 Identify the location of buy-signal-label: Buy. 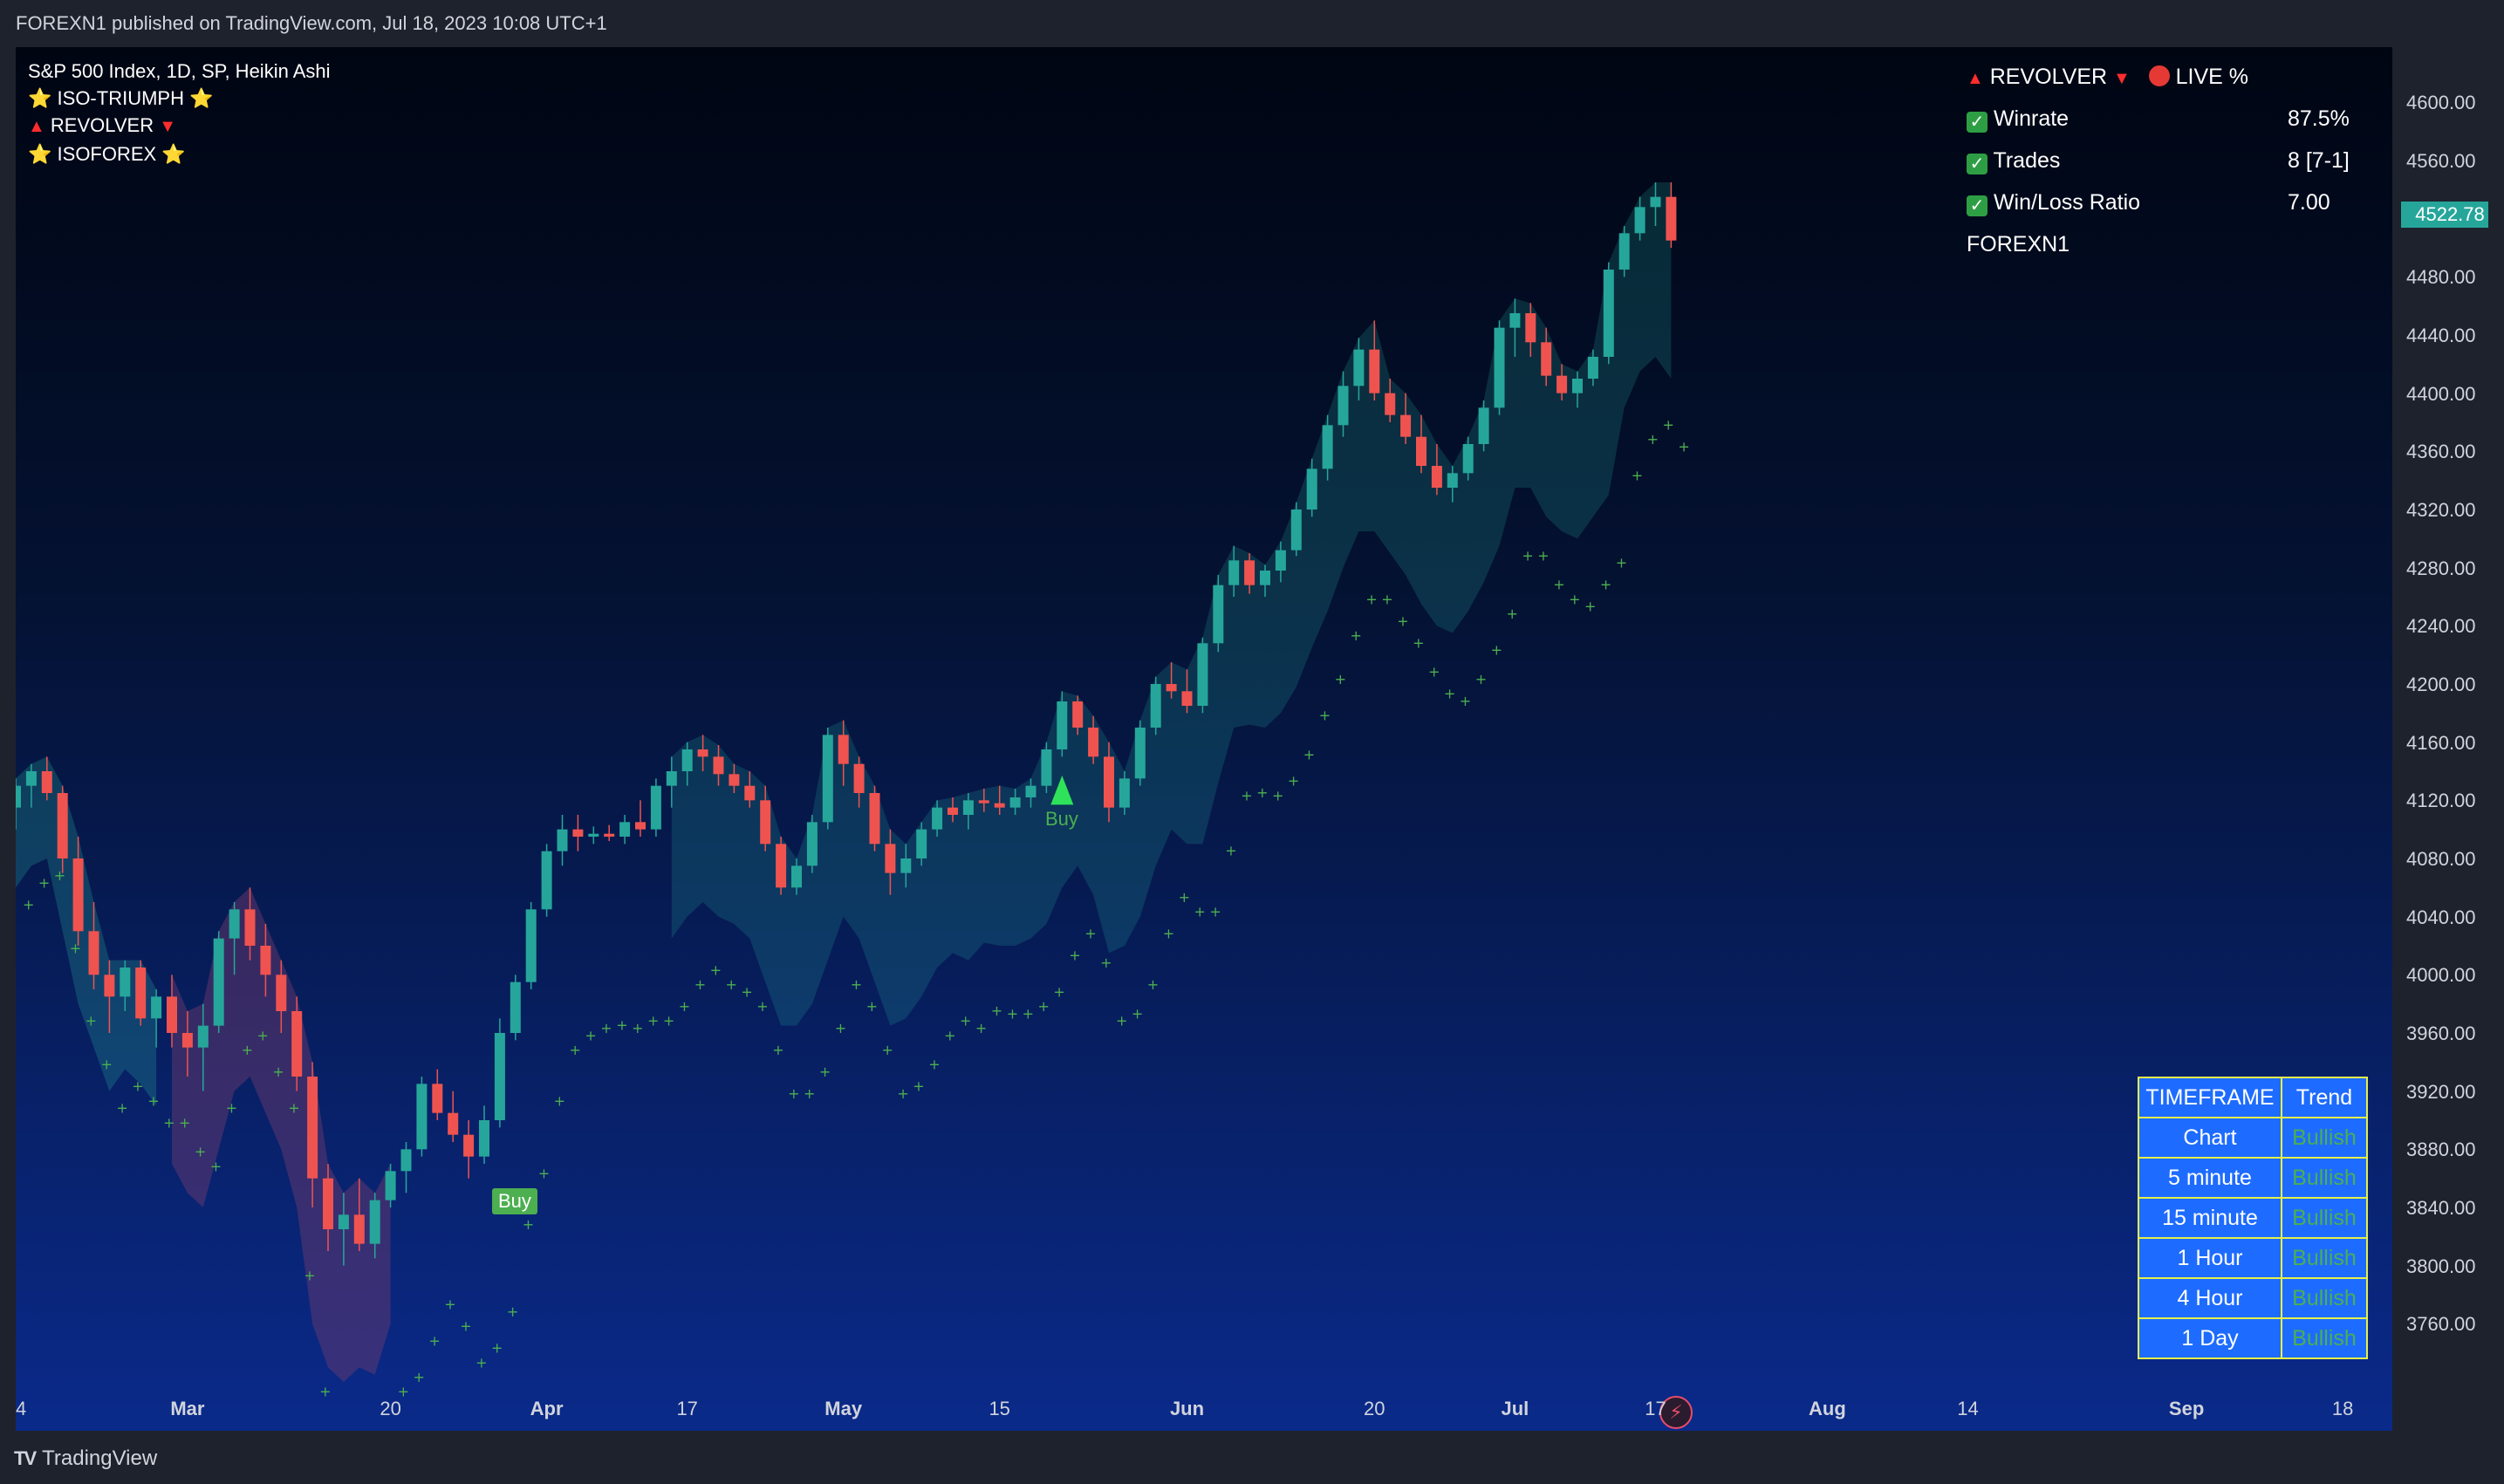
(1061, 819).